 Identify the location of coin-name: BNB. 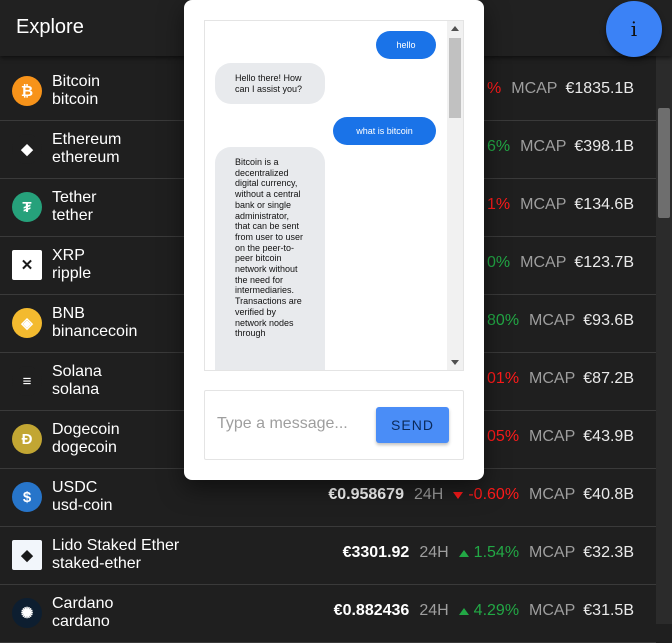
(68, 313).